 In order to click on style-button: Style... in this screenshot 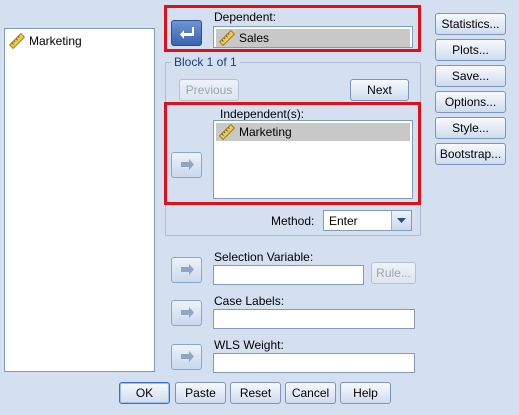, I will do `click(470, 128)`.